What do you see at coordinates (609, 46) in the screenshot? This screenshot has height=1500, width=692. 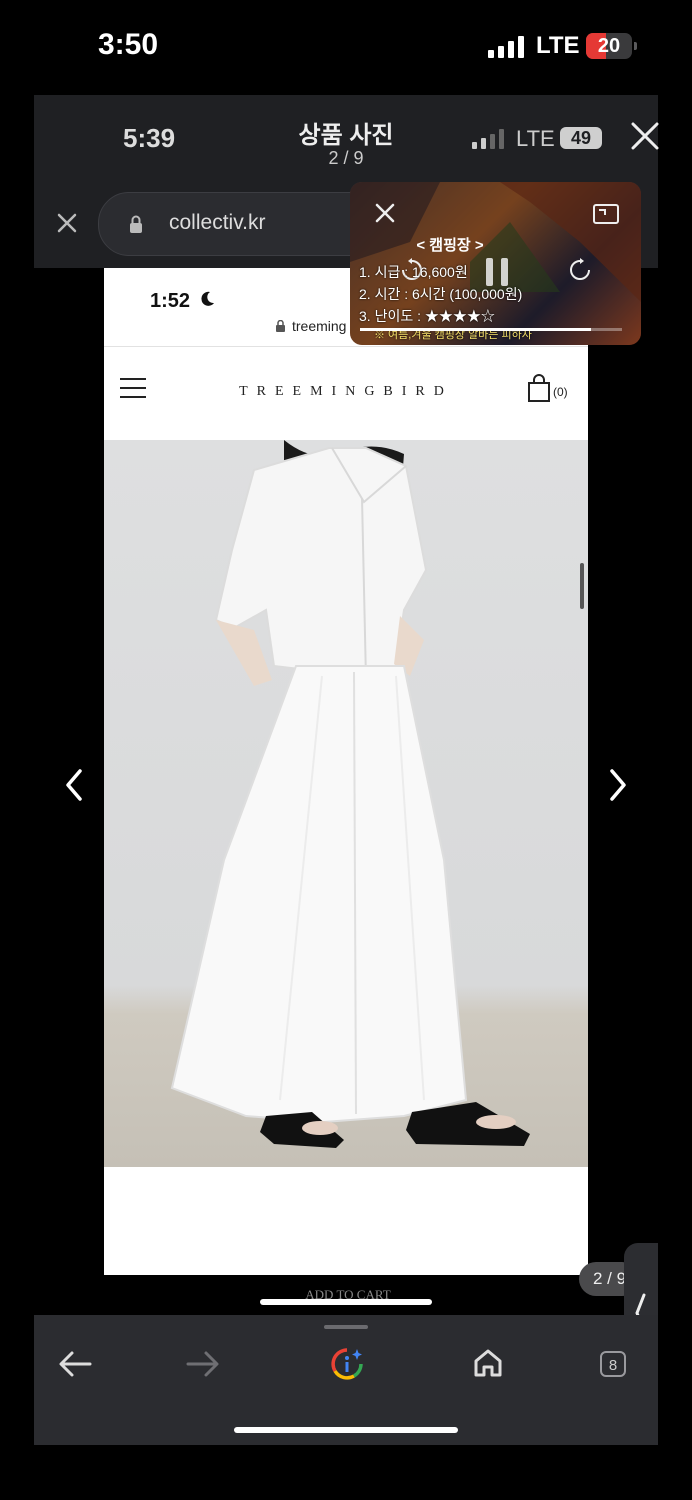 I see `battery-level: 20` at bounding box center [609, 46].